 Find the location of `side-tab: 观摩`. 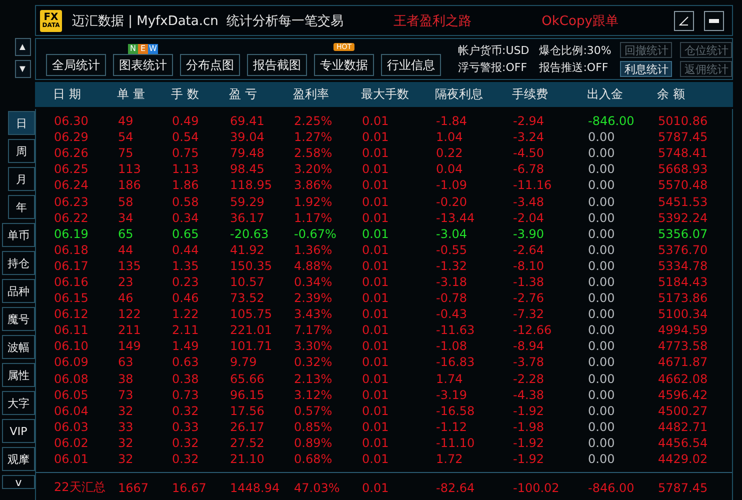

side-tab: 观摩 is located at coordinates (18, 459).